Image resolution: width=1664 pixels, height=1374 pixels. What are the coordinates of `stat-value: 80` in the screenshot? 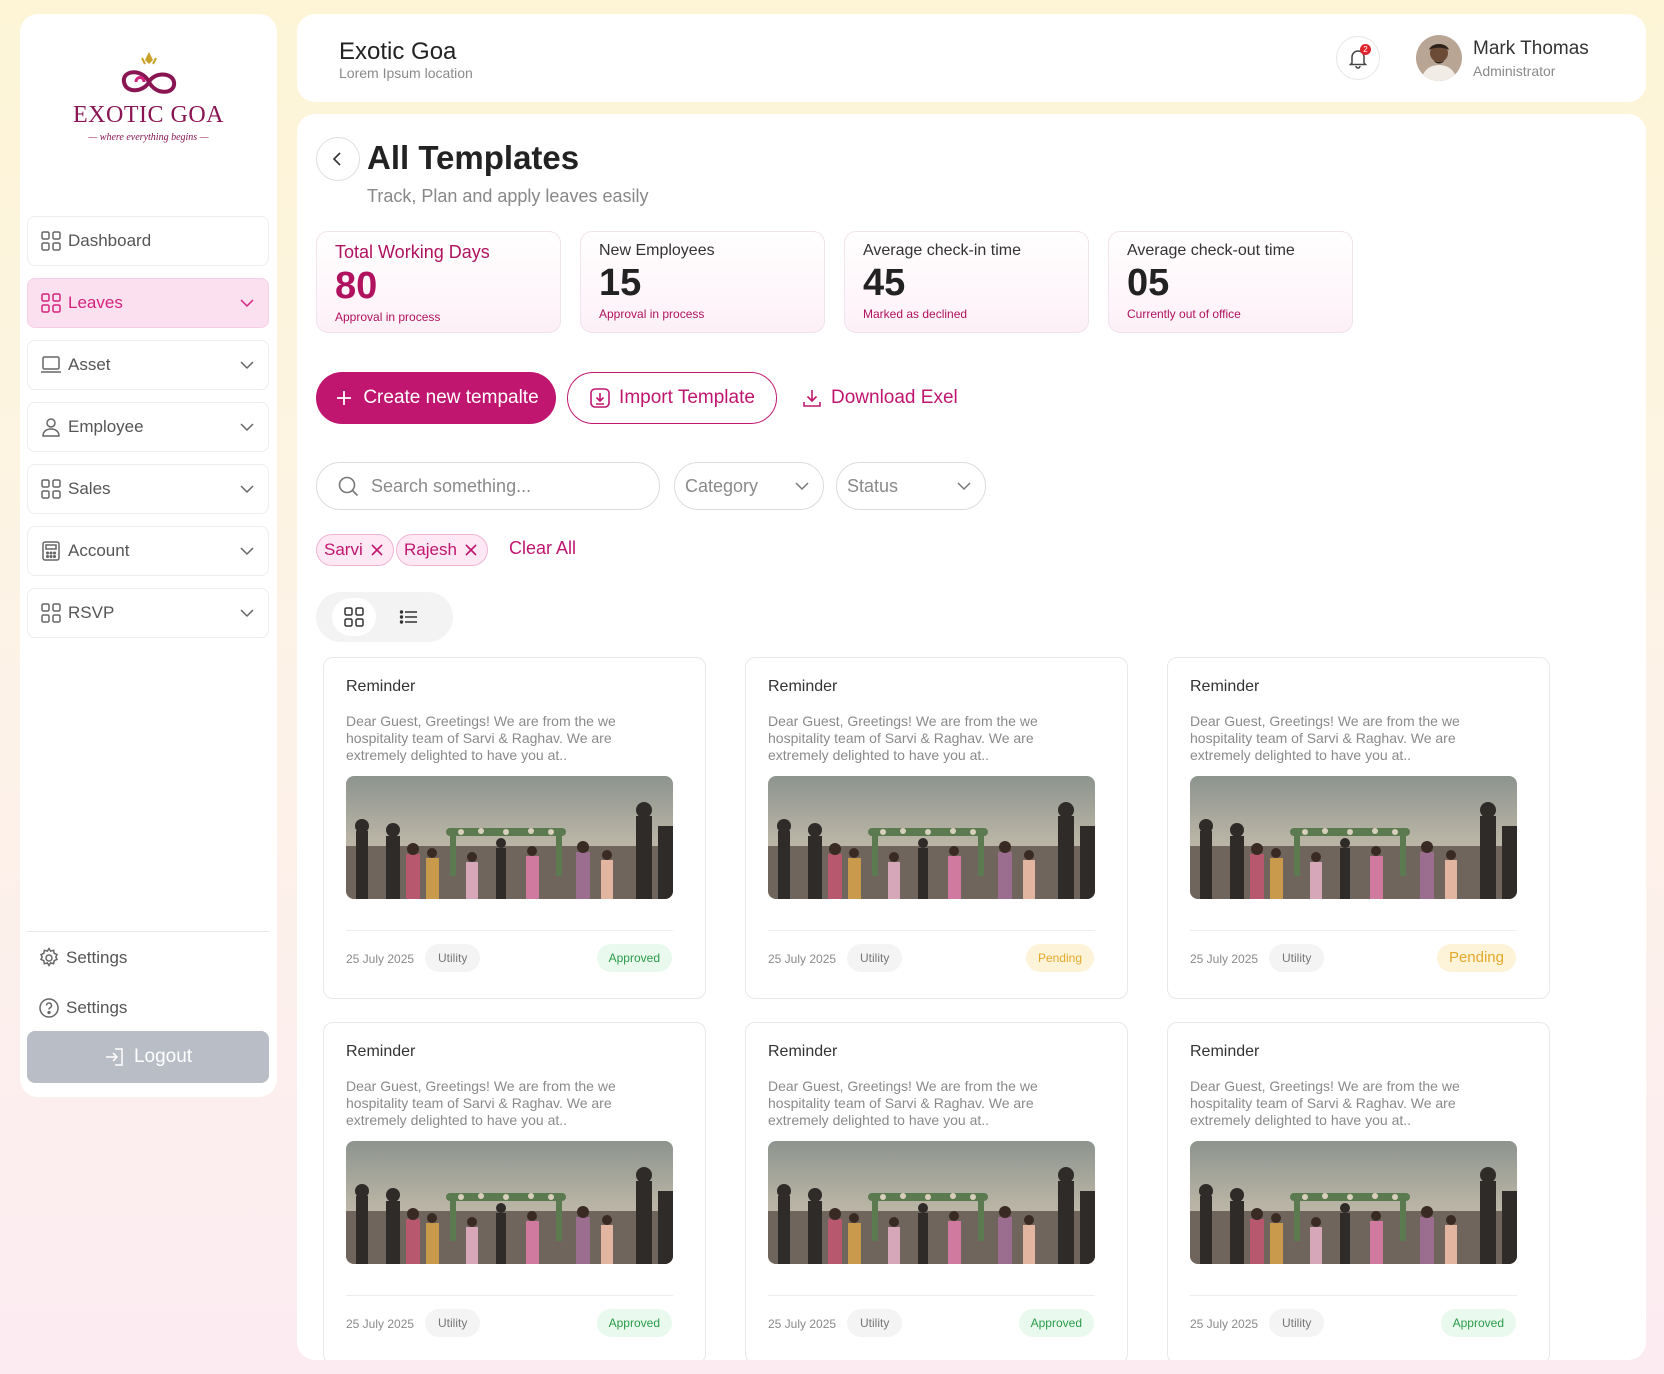 It's located at (356, 286).